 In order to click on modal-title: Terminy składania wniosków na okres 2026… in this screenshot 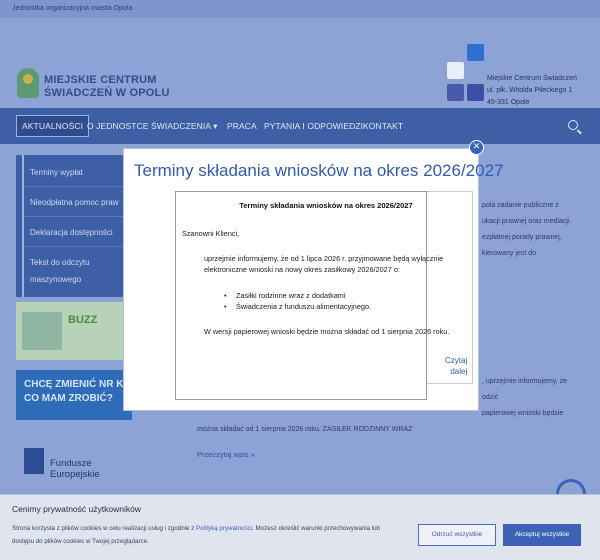, I will do `click(319, 170)`.